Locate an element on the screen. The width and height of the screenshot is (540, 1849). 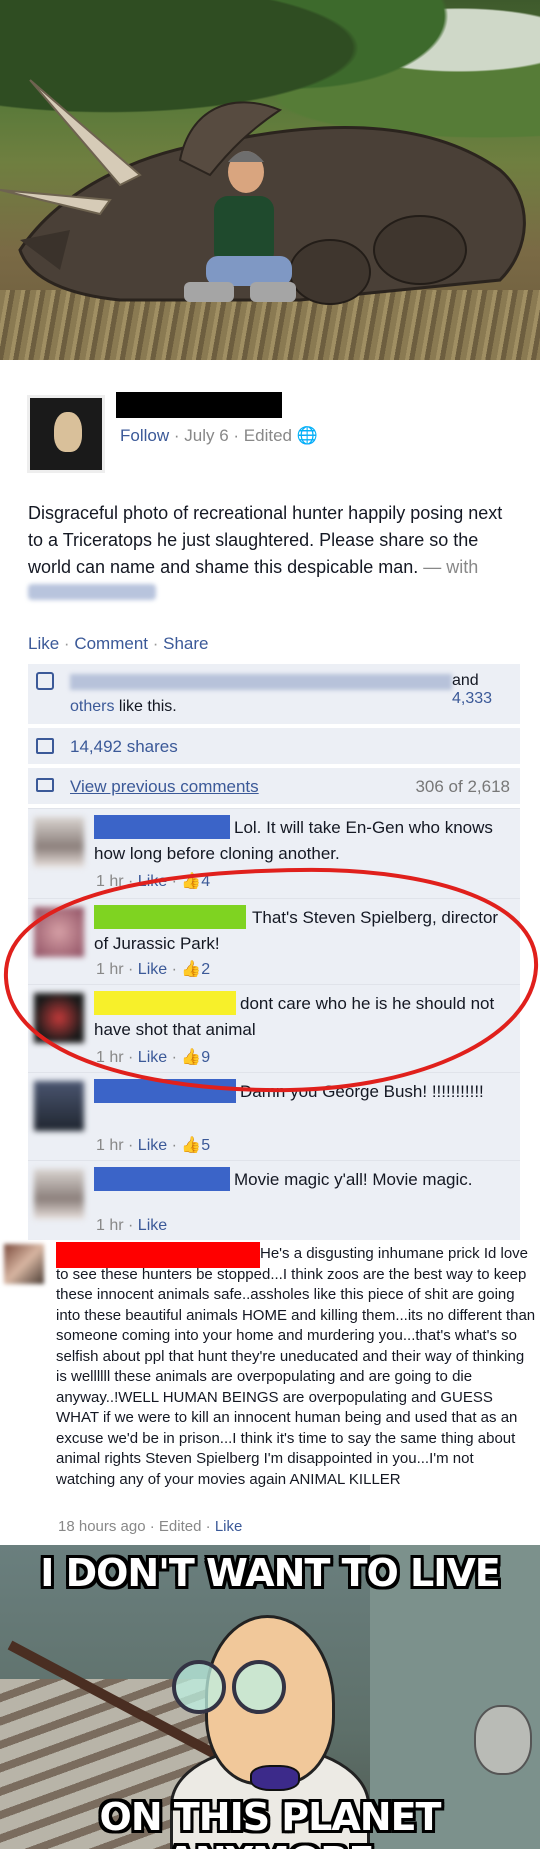
comment-text: Movie magic y'all! Movie magic. is located at coordinates (353, 1179).